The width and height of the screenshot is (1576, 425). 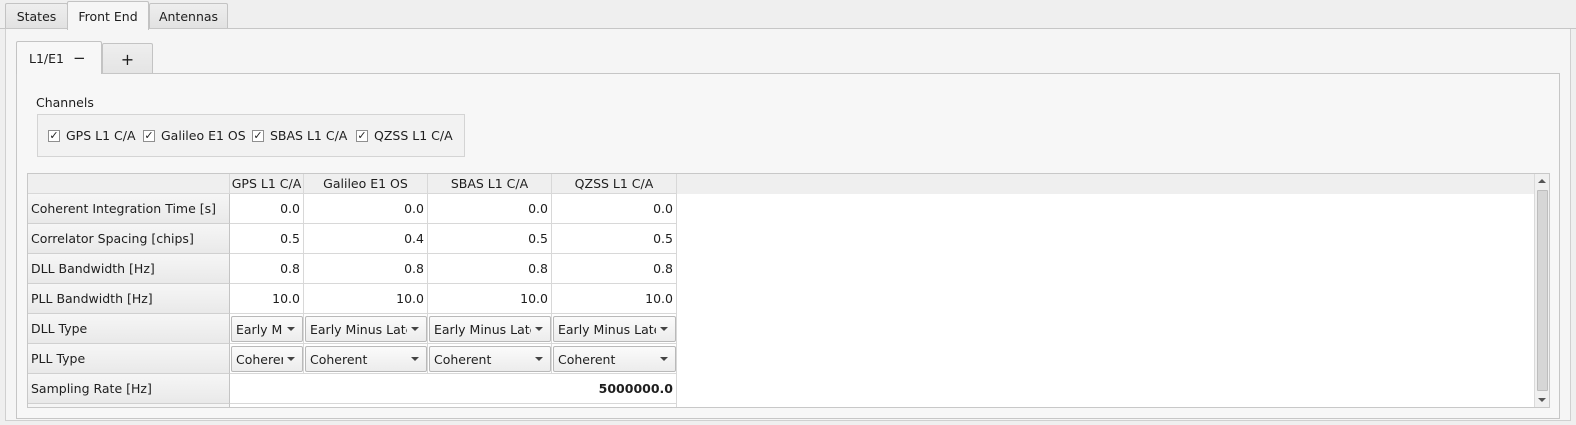 I want to click on column-header-qzss: QZSS L1 C/A, so click(x=614, y=184).